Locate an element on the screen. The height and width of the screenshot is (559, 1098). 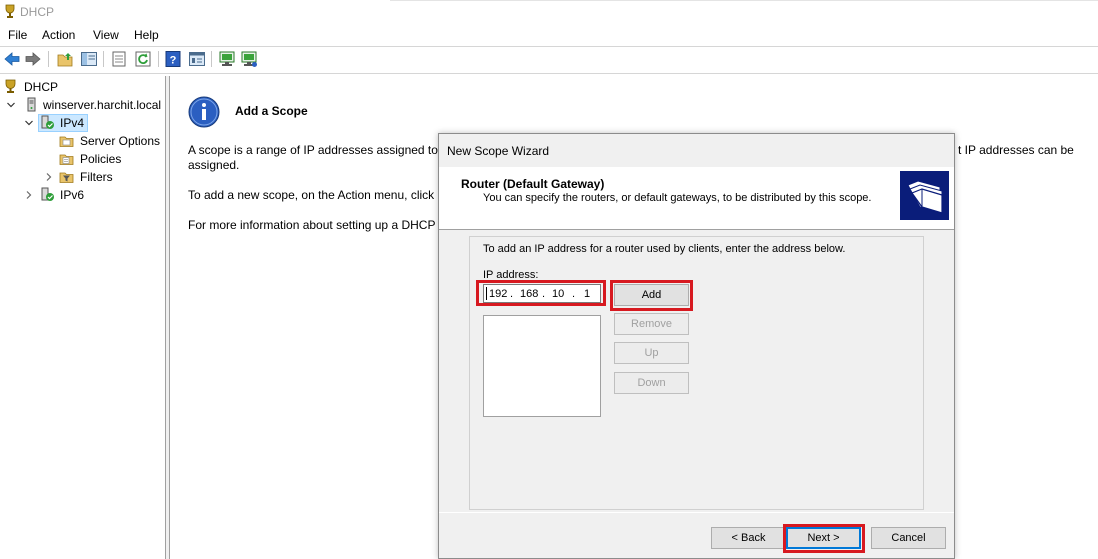
tree-item-server-options: Server Options is located at coordinates (110, 141).